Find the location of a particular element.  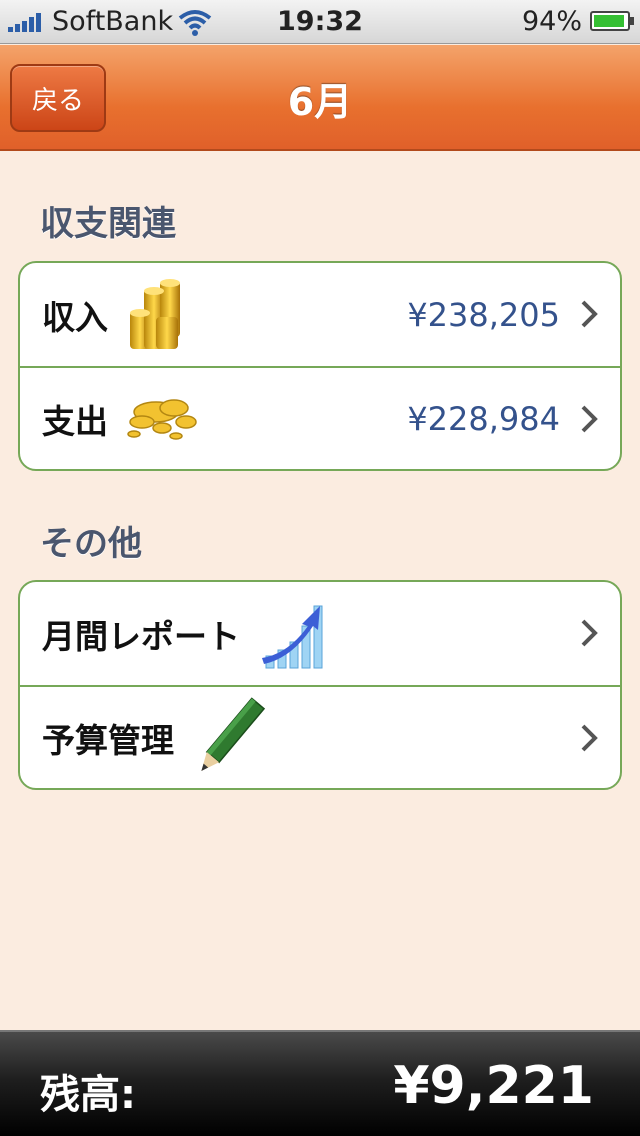

navigation-bar: 戻る 6月 is located at coordinates (320, 98).